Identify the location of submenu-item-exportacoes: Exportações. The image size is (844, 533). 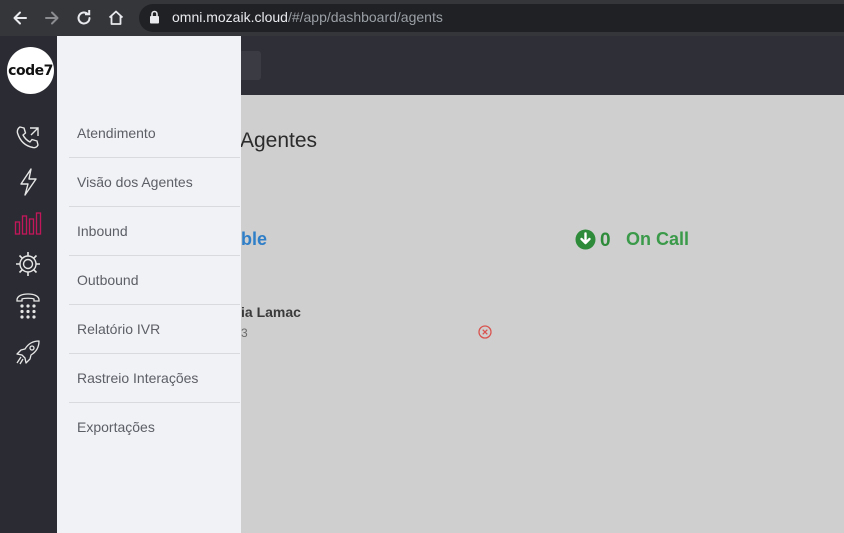
(154, 427).